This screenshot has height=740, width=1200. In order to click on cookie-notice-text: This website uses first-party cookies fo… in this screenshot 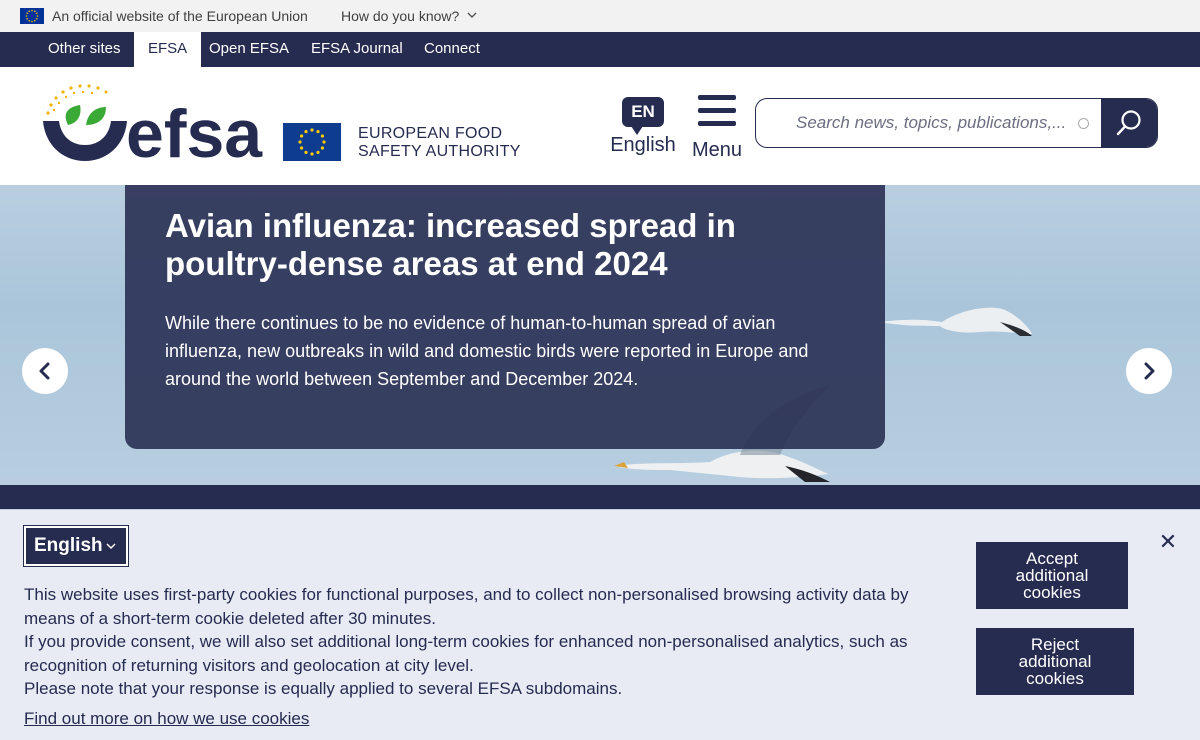, I will do `click(484, 642)`.